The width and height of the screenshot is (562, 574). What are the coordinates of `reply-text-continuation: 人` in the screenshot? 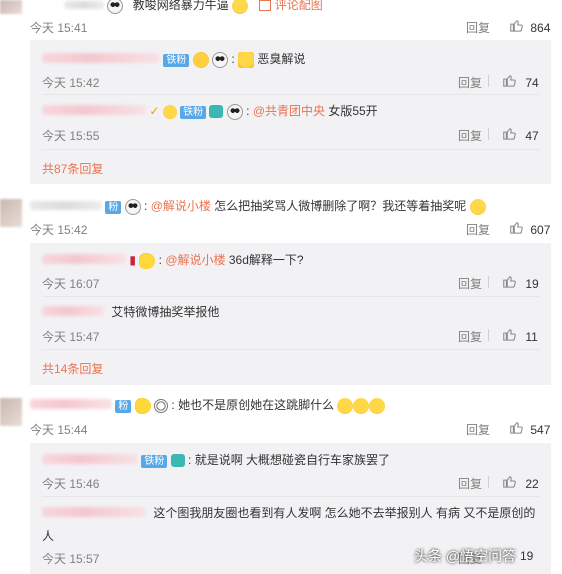 It's located at (48, 536).